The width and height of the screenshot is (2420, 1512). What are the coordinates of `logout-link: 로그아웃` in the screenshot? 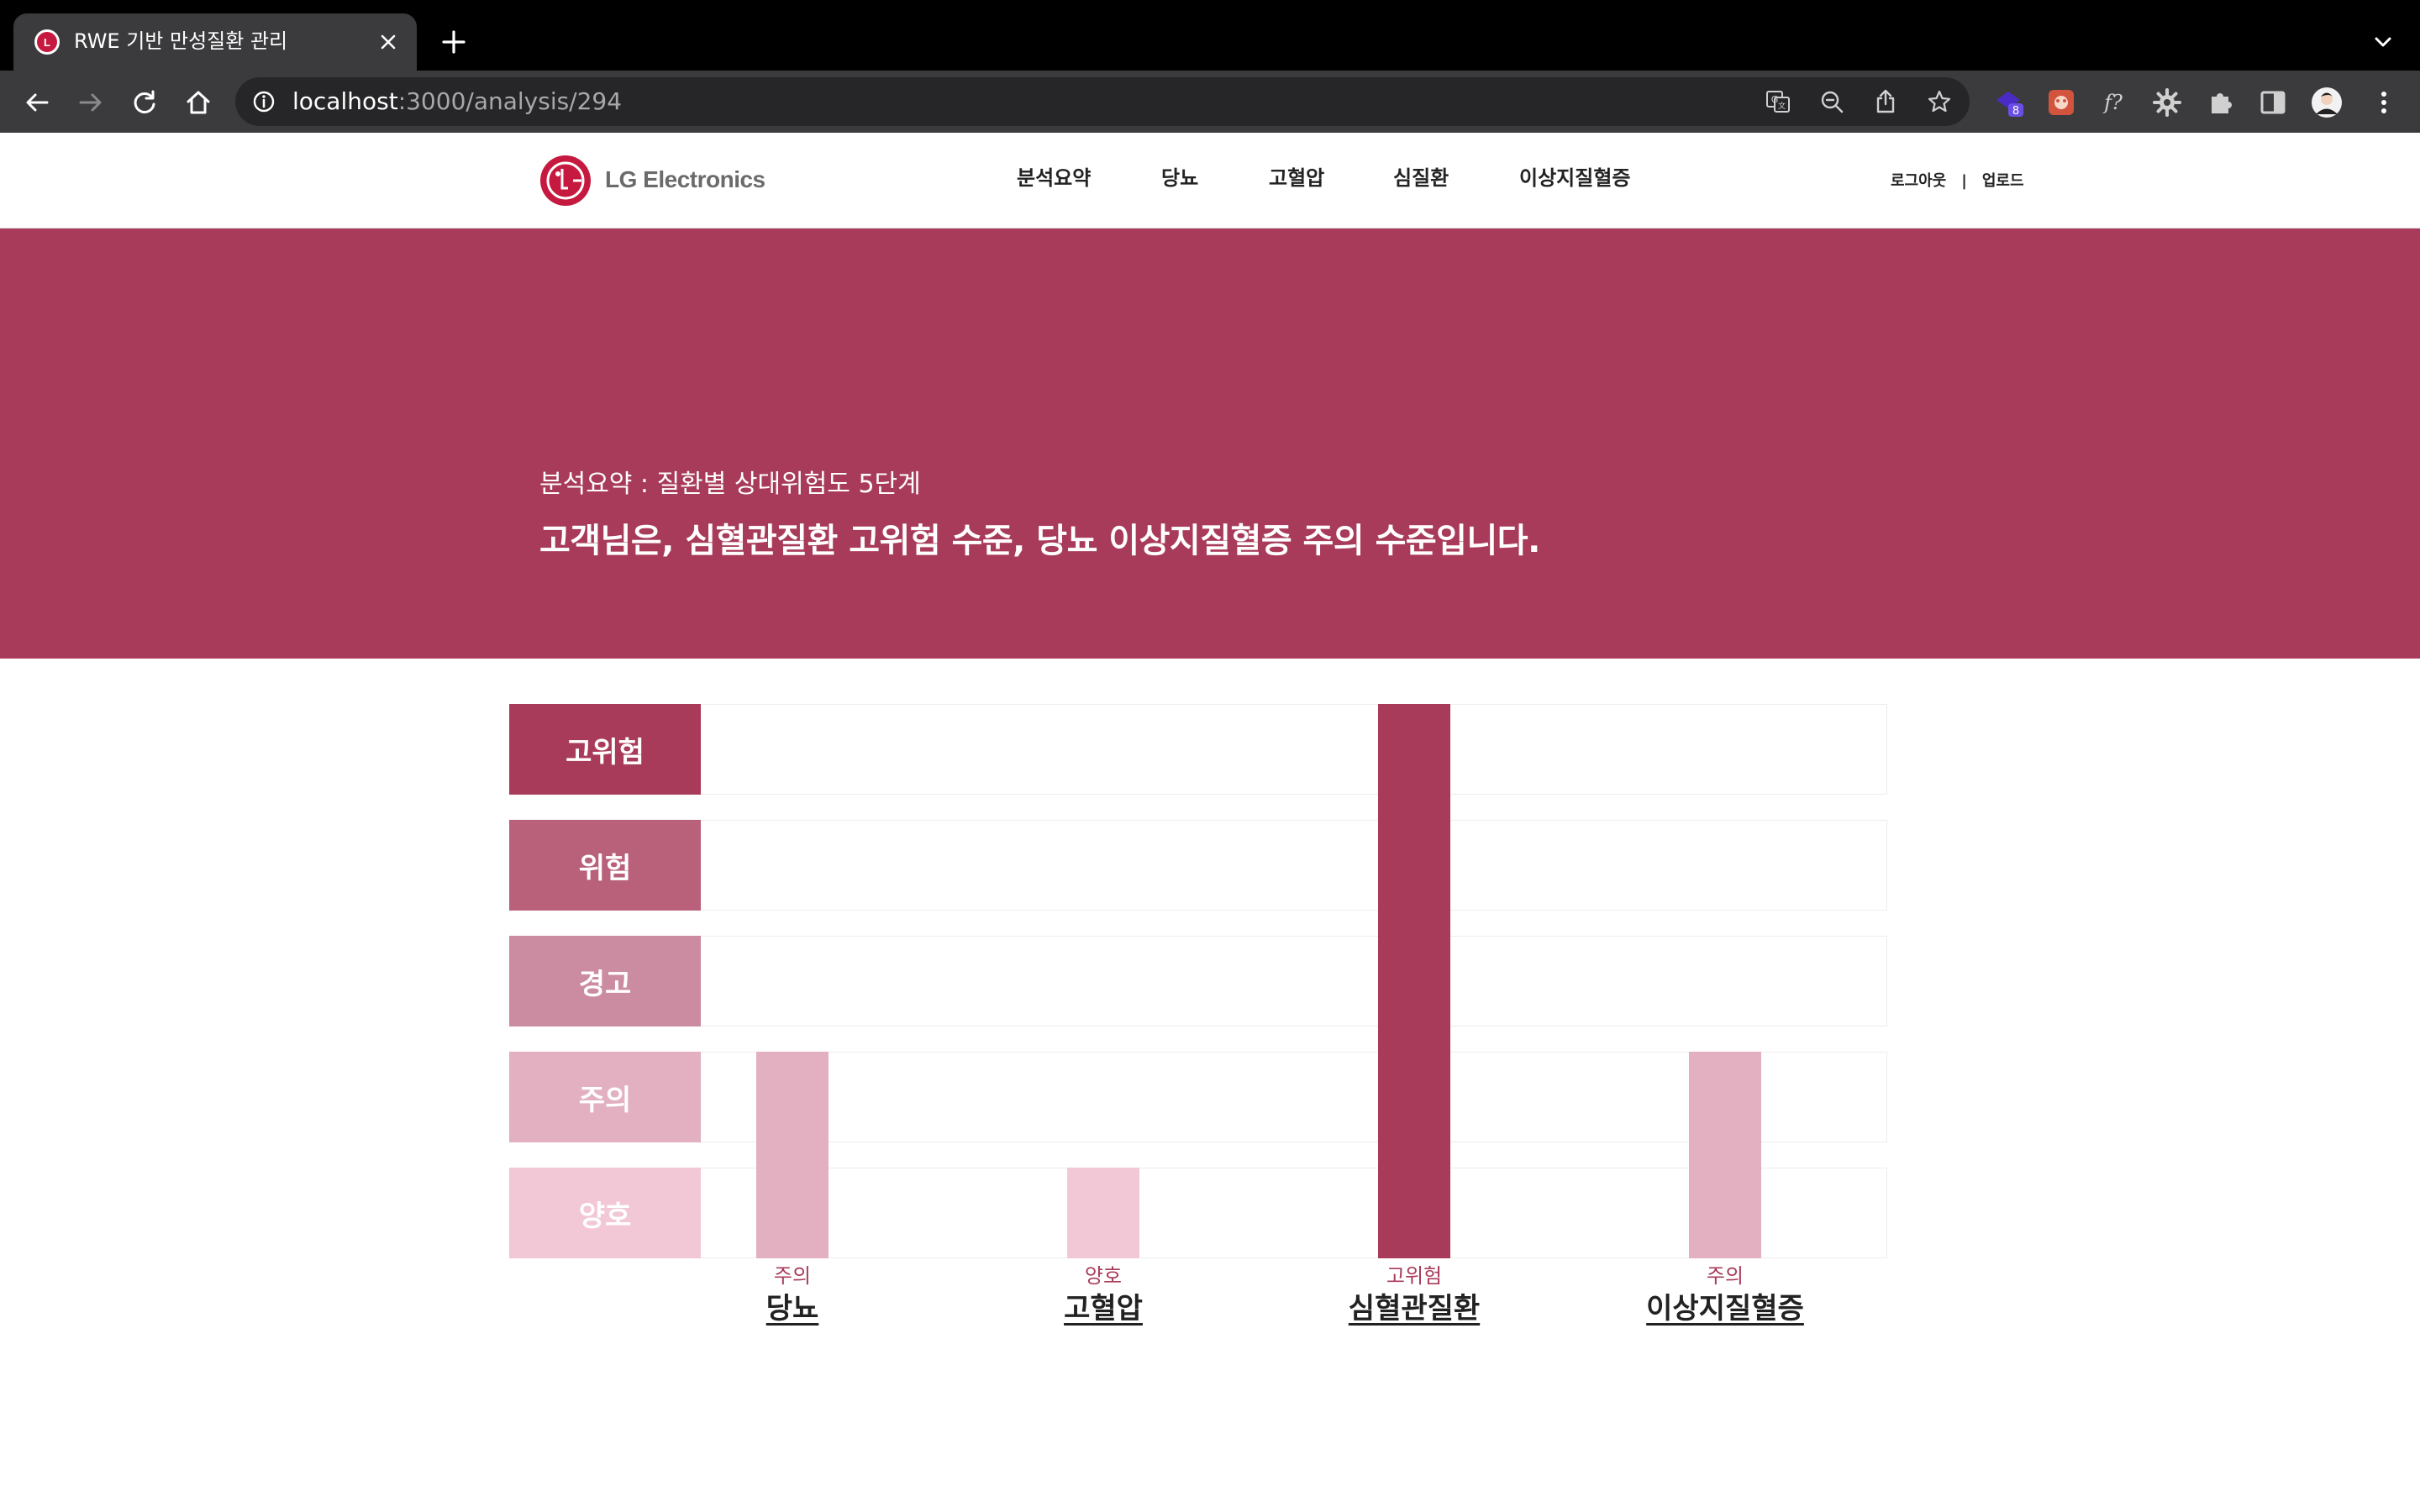 It's located at (1919, 181).